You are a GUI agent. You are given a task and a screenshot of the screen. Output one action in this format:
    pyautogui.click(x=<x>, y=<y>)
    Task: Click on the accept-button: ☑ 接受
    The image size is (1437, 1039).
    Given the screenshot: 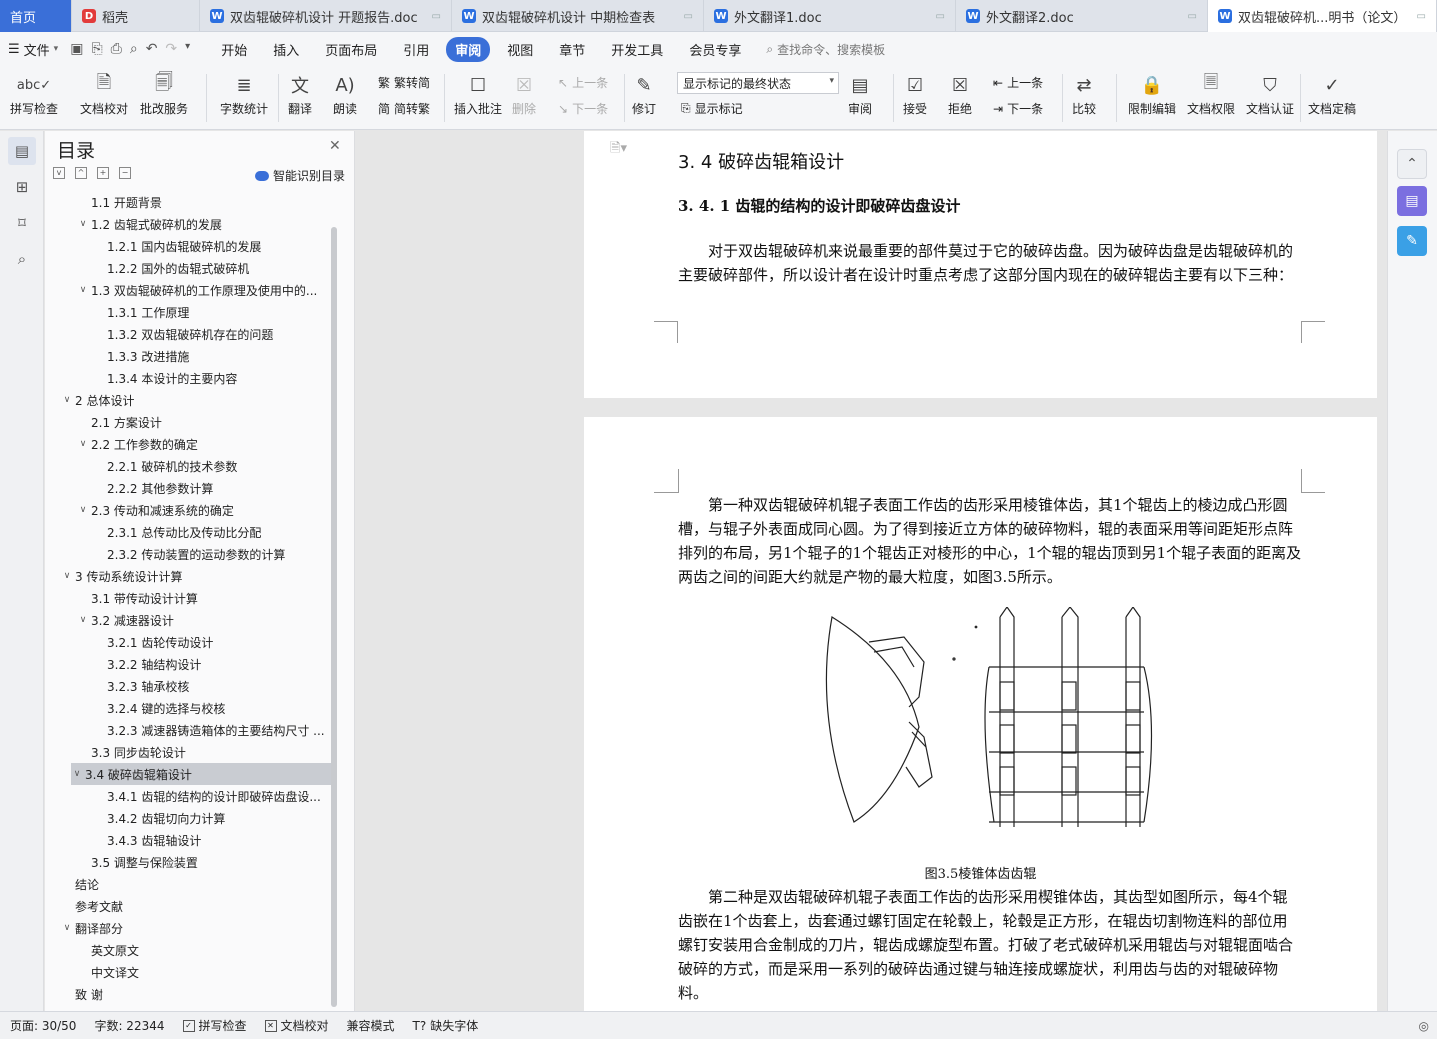 What is the action you would take?
    pyautogui.click(x=915, y=98)
    